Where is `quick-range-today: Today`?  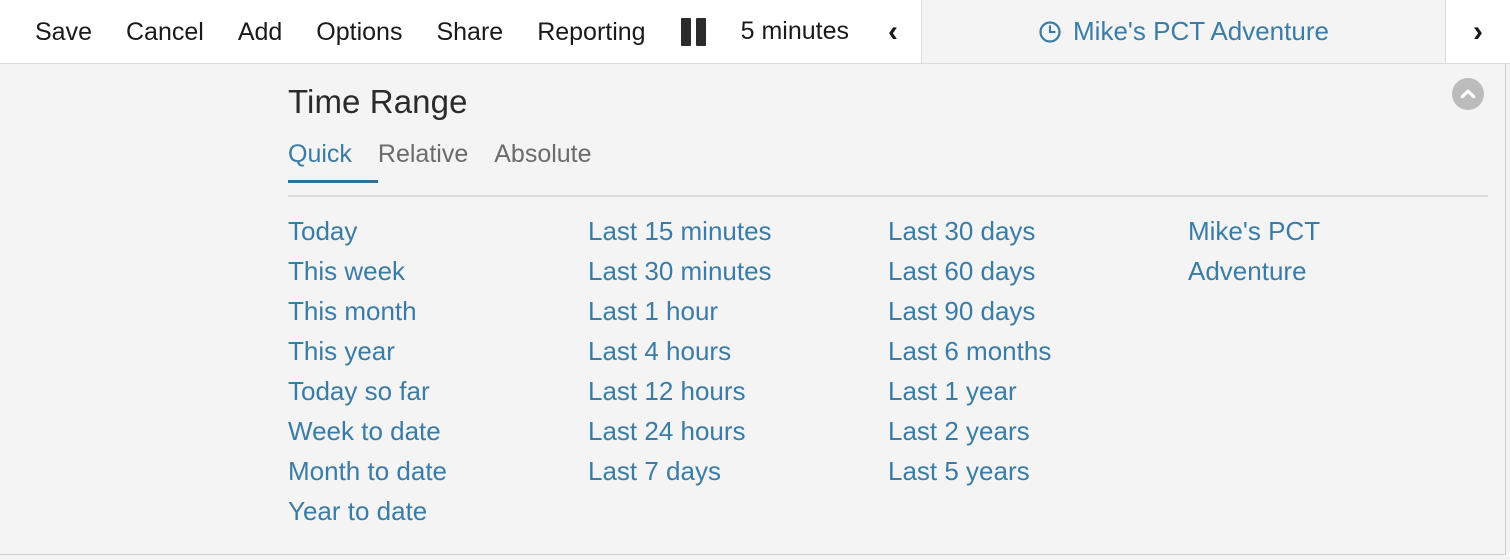
quick-range-today: Today is located at coordinates (438, 231).